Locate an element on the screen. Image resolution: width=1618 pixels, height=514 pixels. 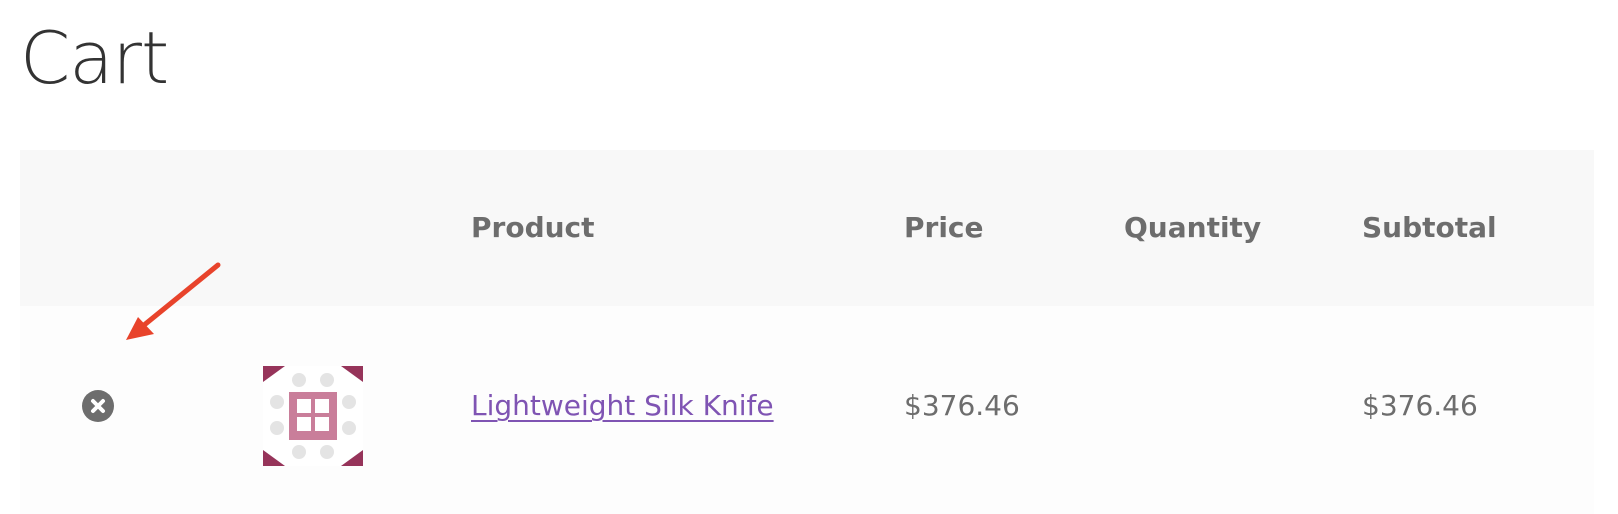
remove-item-button is located at coordinates (98, 406).